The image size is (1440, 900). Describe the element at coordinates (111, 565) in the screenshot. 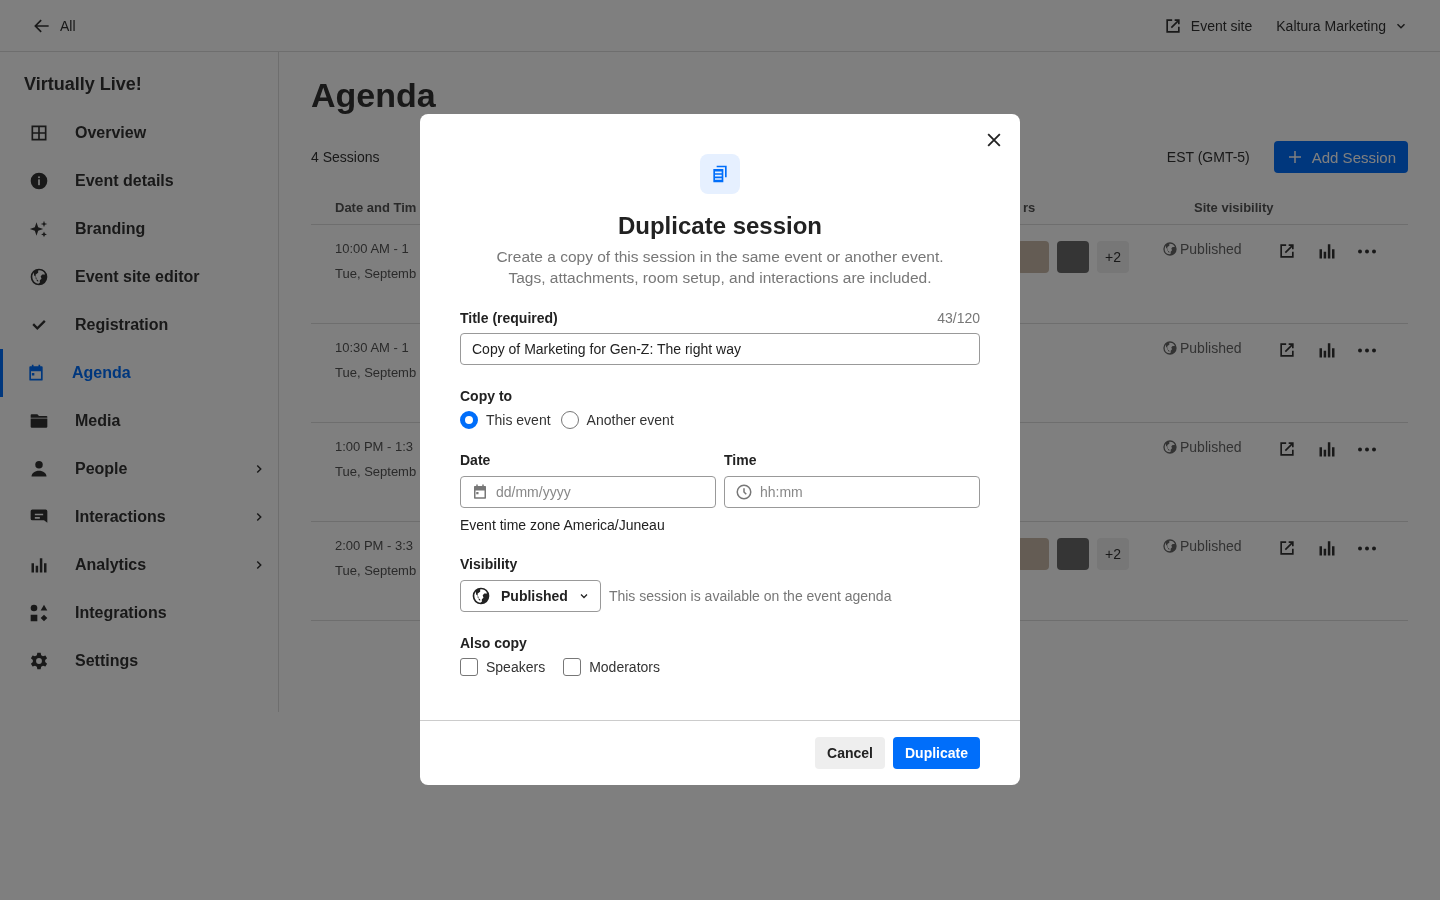

I see `sidebar-label: Analytics` at that location.